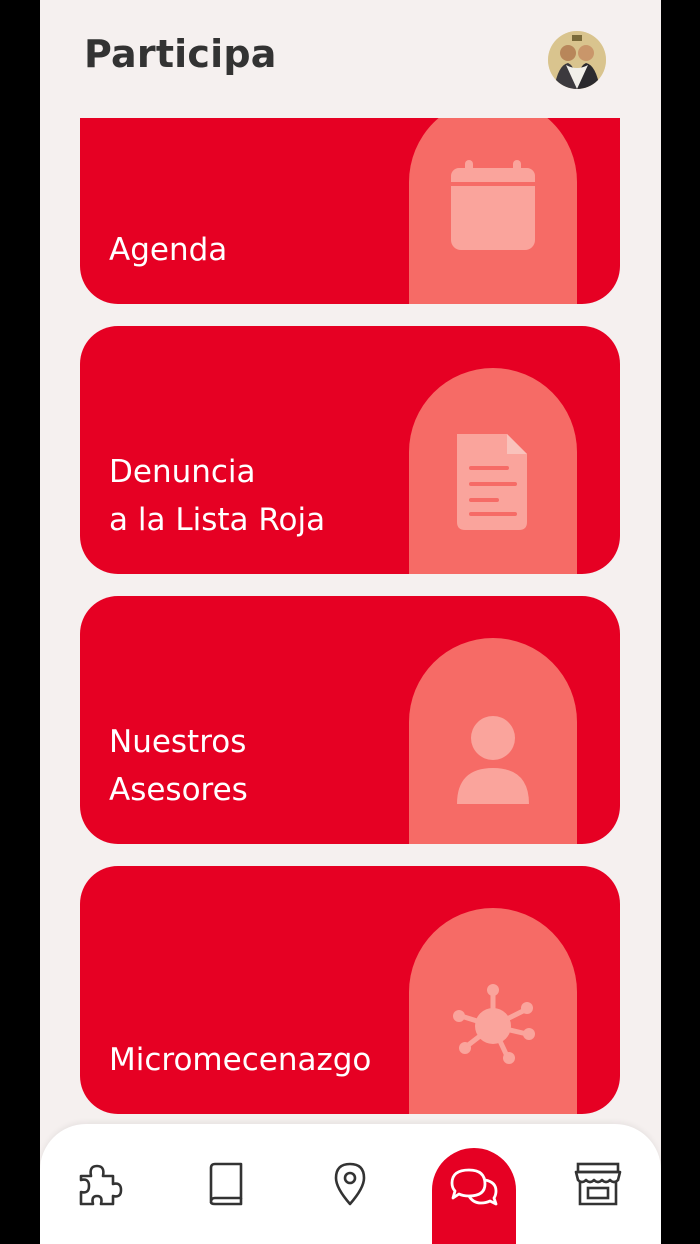  What do you see at coordinates (493, 212) in the screenshot?
I see `calendar-icon` at bounding box center [493, 212].